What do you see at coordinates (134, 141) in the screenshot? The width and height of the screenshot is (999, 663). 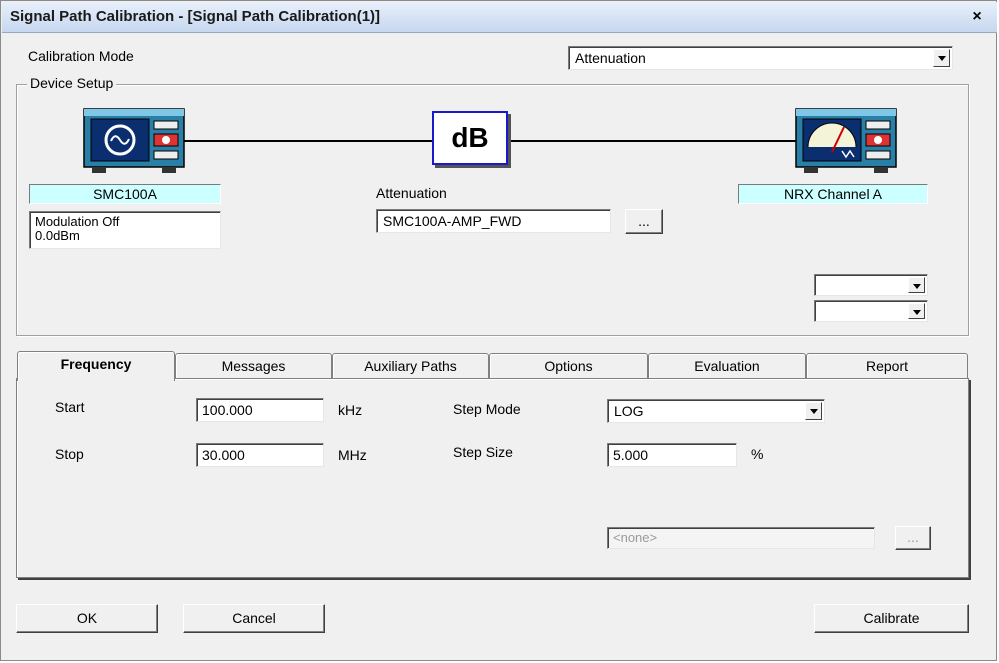 I see `signal-generator-icon` at bounding box center [134, 141].